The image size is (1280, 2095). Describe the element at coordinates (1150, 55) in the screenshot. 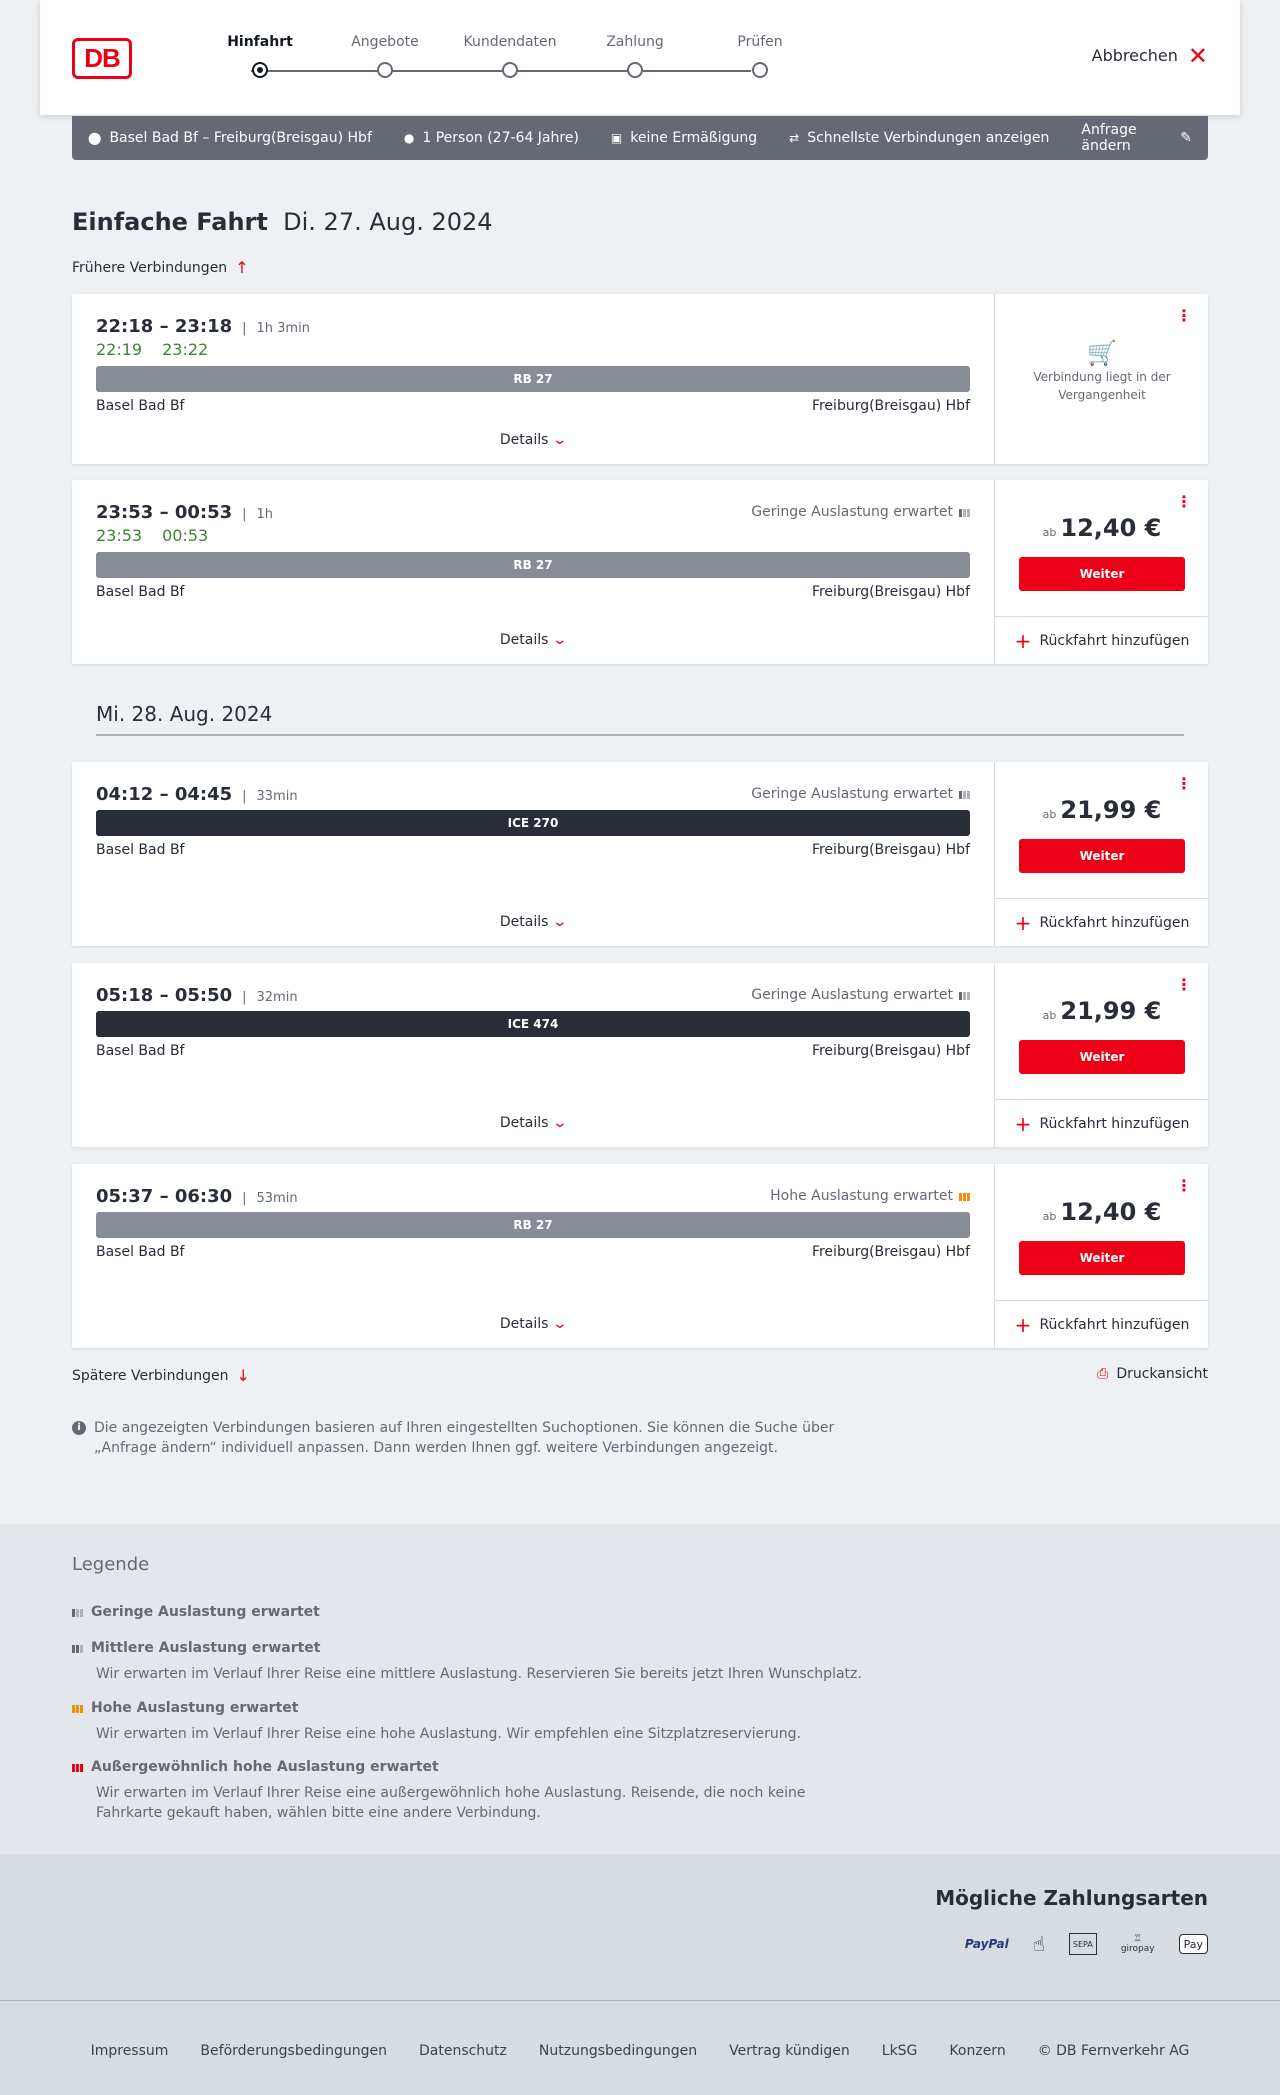

I see `cancel-button: Abbrechen ✕` at that location.